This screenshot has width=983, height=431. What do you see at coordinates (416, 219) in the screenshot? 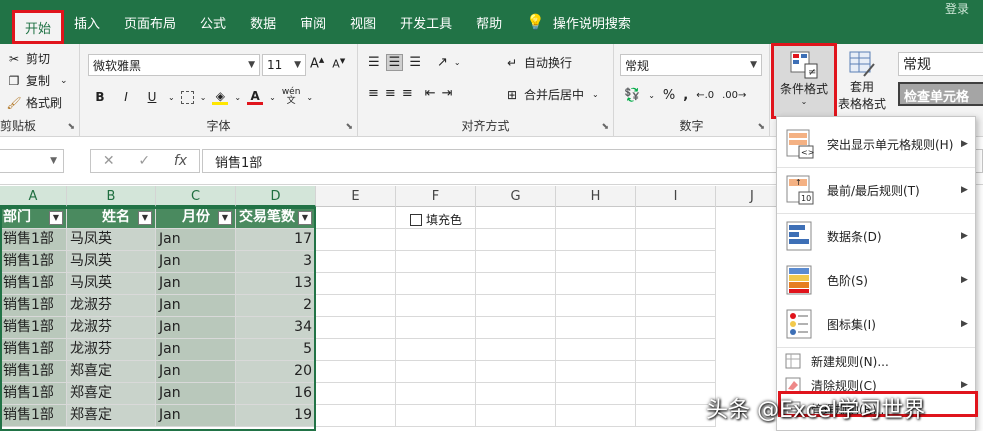
I see `checkbox-box` at bounding box center [416, 219].